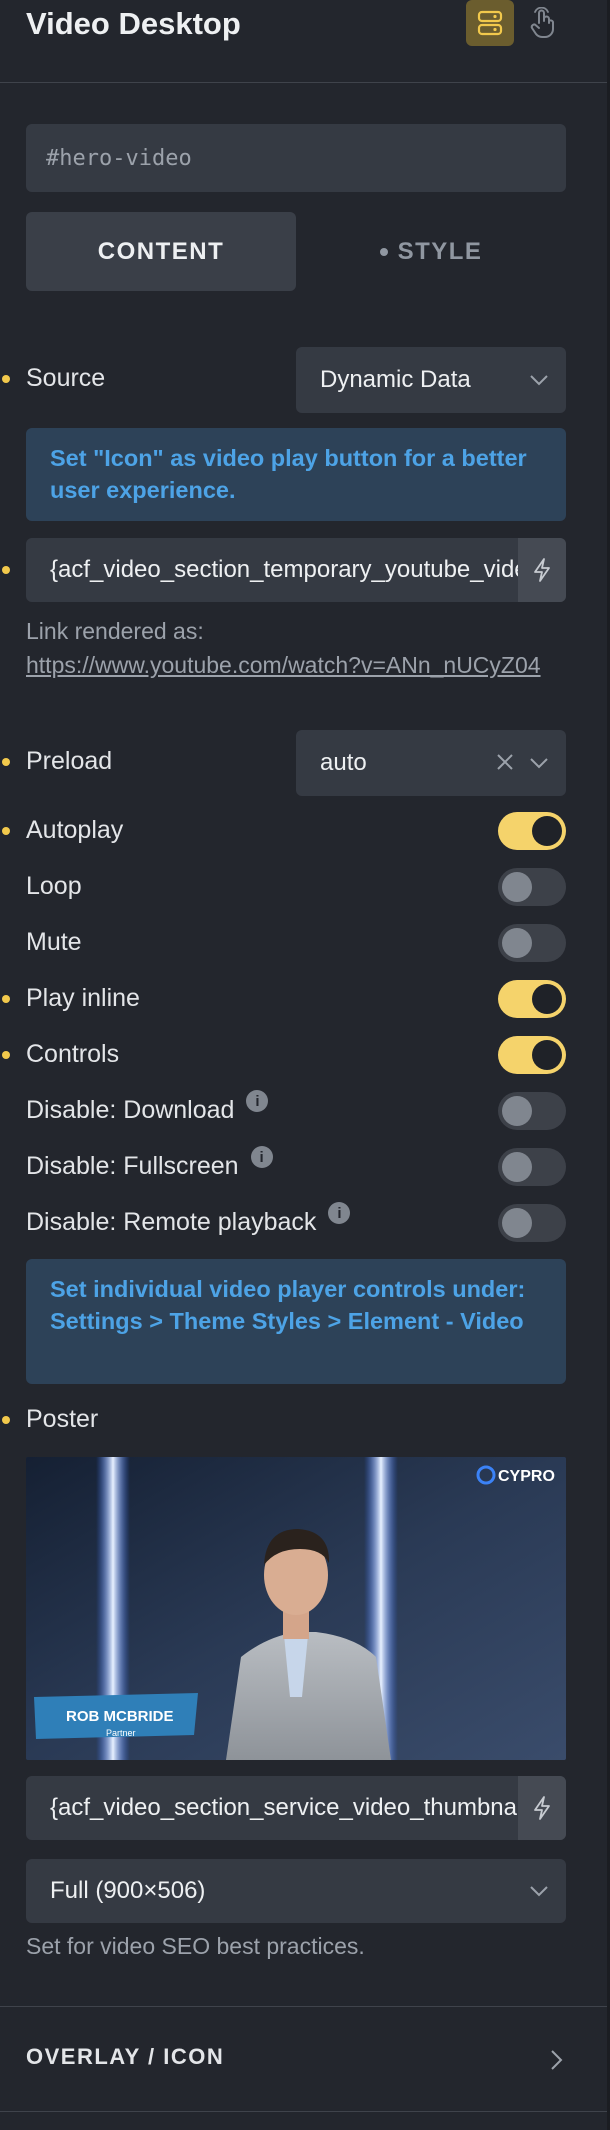 Image resolution: width=610 pixels, height=2130 pixels. I want to click on disable-remote-toggle, so click(532, 1223).